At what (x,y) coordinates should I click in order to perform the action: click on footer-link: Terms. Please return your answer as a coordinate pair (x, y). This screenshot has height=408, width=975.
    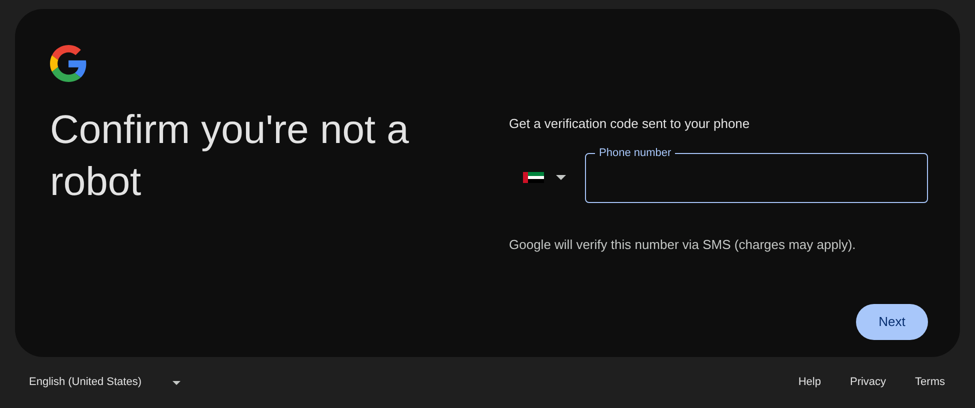
    Looking at the image, I should click on (930, 382).